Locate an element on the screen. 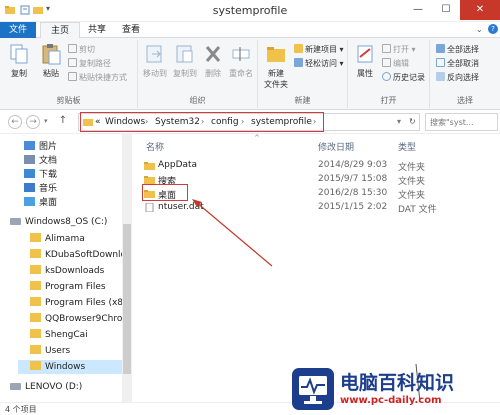 The image size is (500, 415). new-folder-button: 新建 文件夹 is located at coordinates (276, 66).